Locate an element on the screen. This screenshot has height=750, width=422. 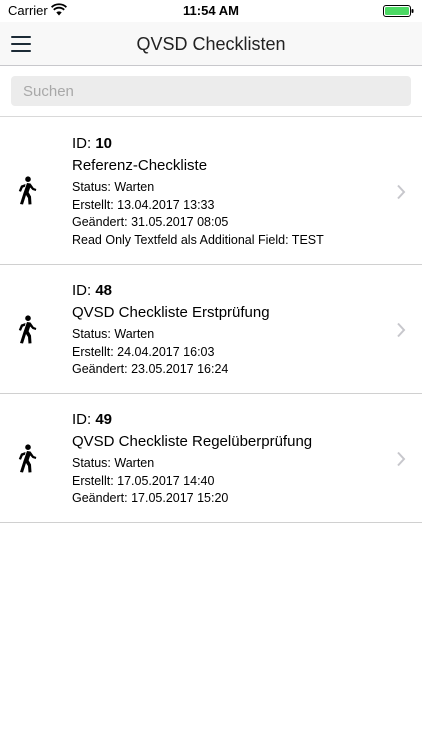
checklist-id: ID: 48 is located at coordinates (92, 290).